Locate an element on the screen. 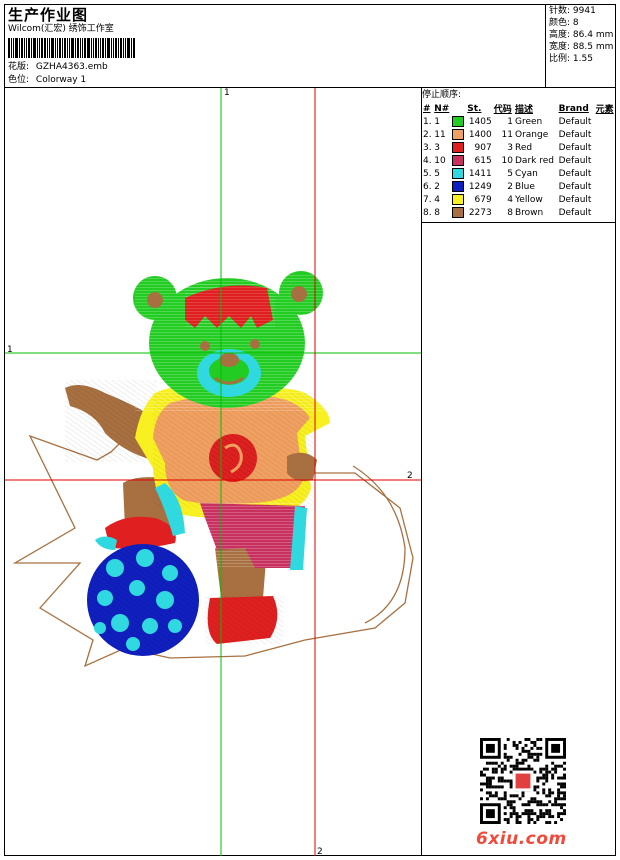  col-element: 元素 is located at coordinates (604, 110).